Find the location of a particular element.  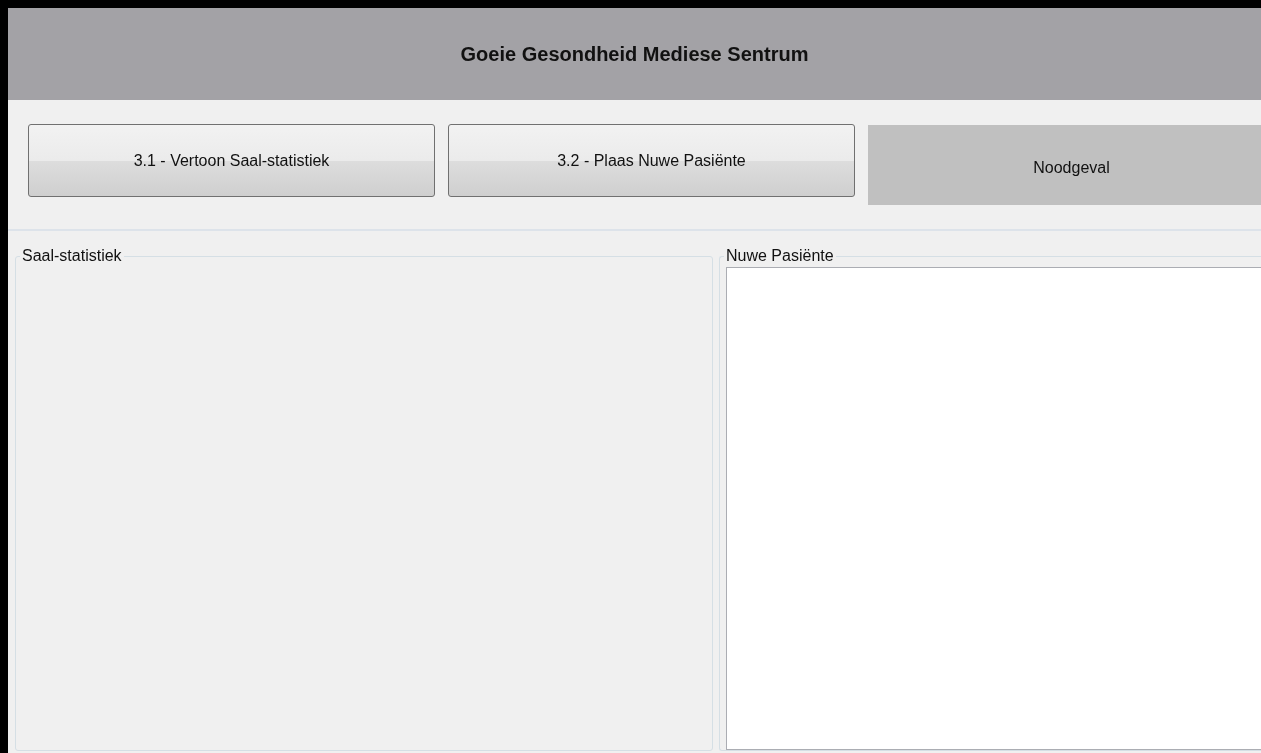

flat-button: Noodgeval is located at coordinates (1064, 164).